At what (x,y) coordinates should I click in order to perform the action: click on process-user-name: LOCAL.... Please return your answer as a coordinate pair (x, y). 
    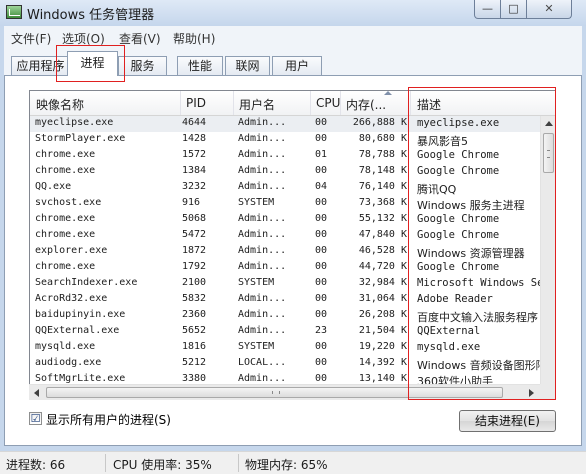
    Looking at the image, I should click on (262, 362).